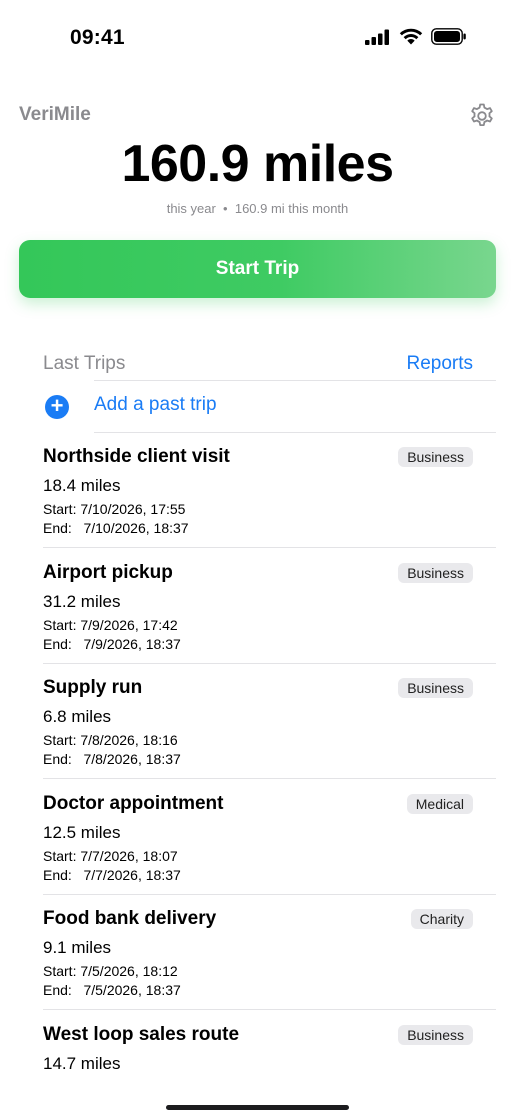 This screenshot has width=515, height=1120. What do you see at coordinates (82, 832) in the screenshot?
I see `trip-miles: 12.5 miles` at bounding box center [82, 832].